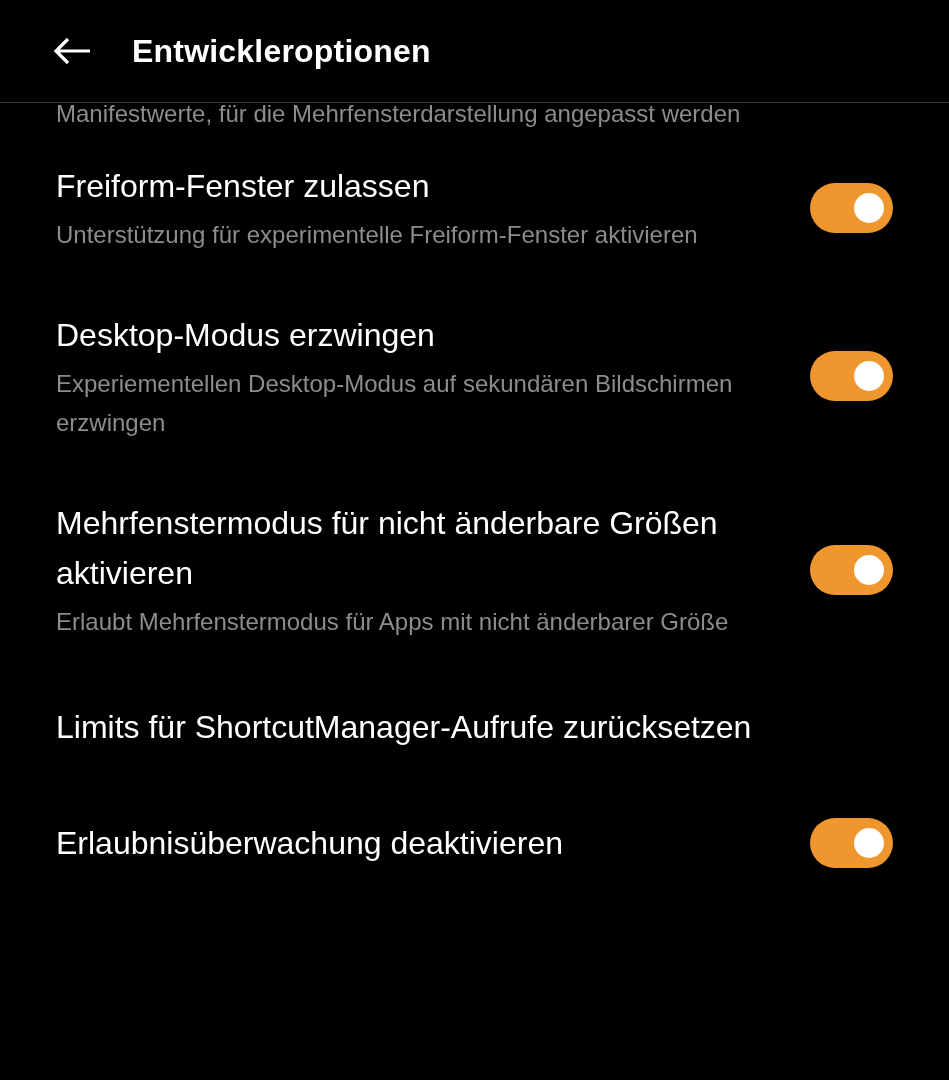  What do you see at coordinates (281, 51) in the screenshot?
I see `screen-title: Entwickleroptionen` at bounding box center [281, 51].